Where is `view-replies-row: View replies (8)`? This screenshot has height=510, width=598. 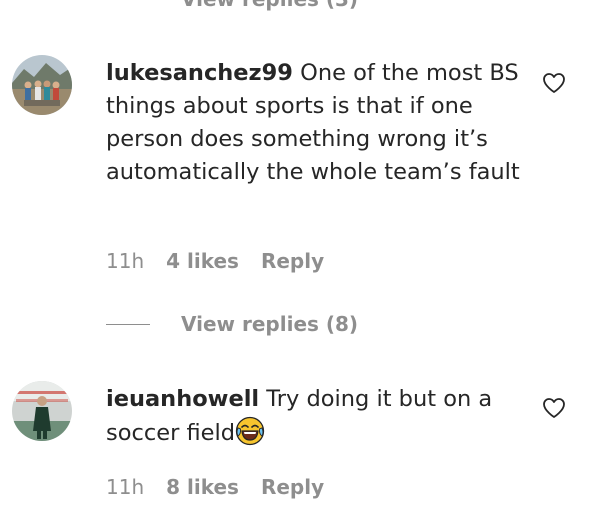
view-replies-row: View replies (8) is located at coordinates (232, 324).